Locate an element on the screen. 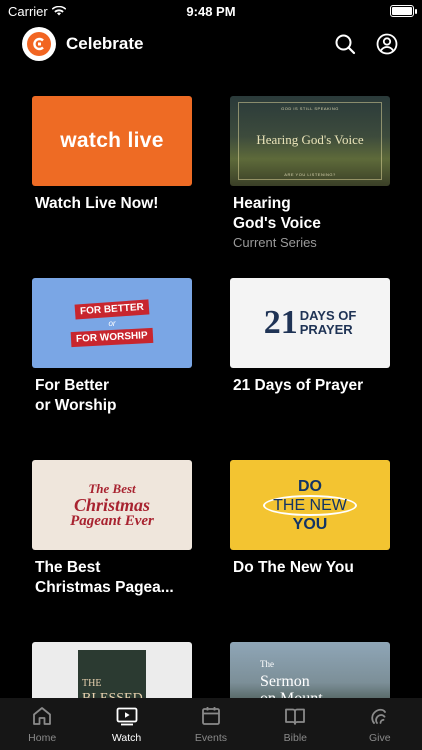 The height and width of the screenshot is (750, 422). thumbnail: FOR BETTER or FOR WORSHIP is located at coordinates (112, 323).